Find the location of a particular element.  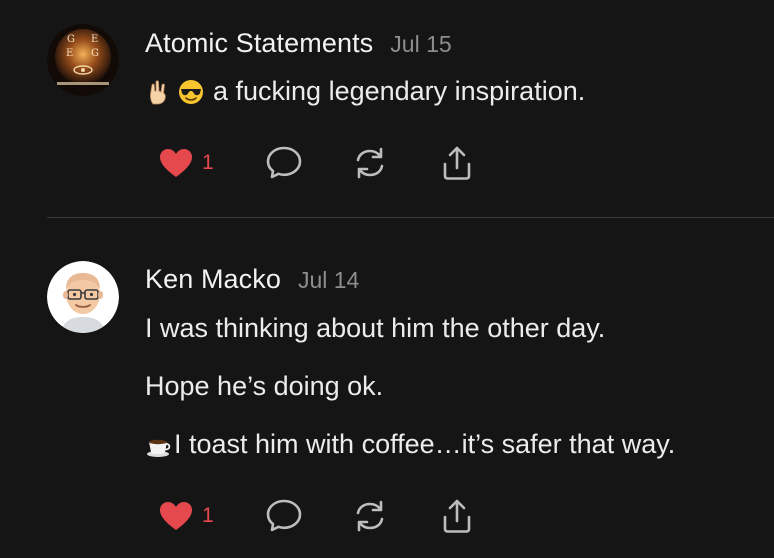

comment-text: Hope he’s doing ok. is located at coordinates (264, 386).